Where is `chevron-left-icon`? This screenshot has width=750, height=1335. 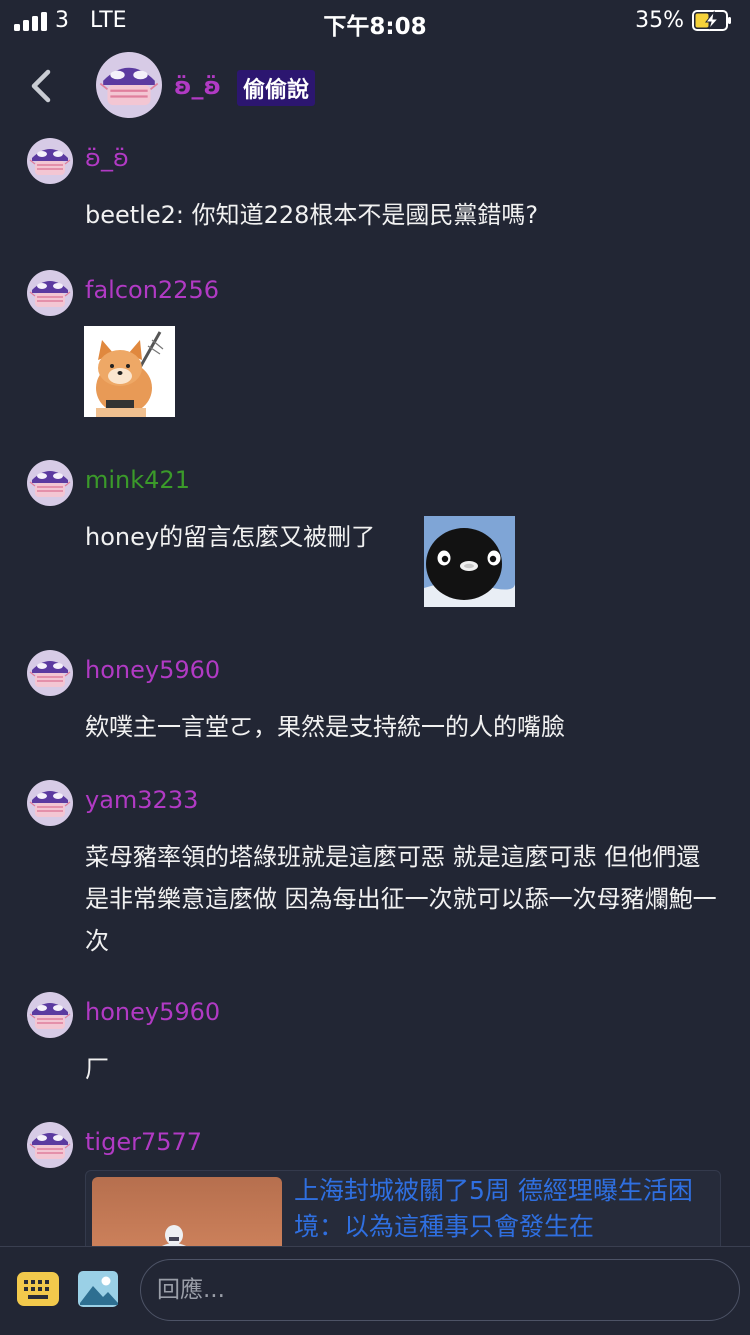 chevron-left-icon is located at coordinates (41, 86).